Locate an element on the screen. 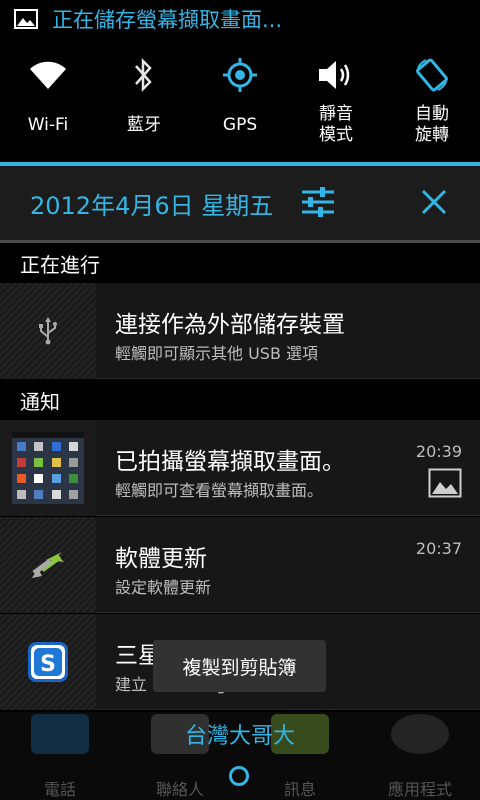 The height and width of the screenshot is (800, 480). quick-setting-sound: 靜音 模式 is located at coordinates (336, 100).